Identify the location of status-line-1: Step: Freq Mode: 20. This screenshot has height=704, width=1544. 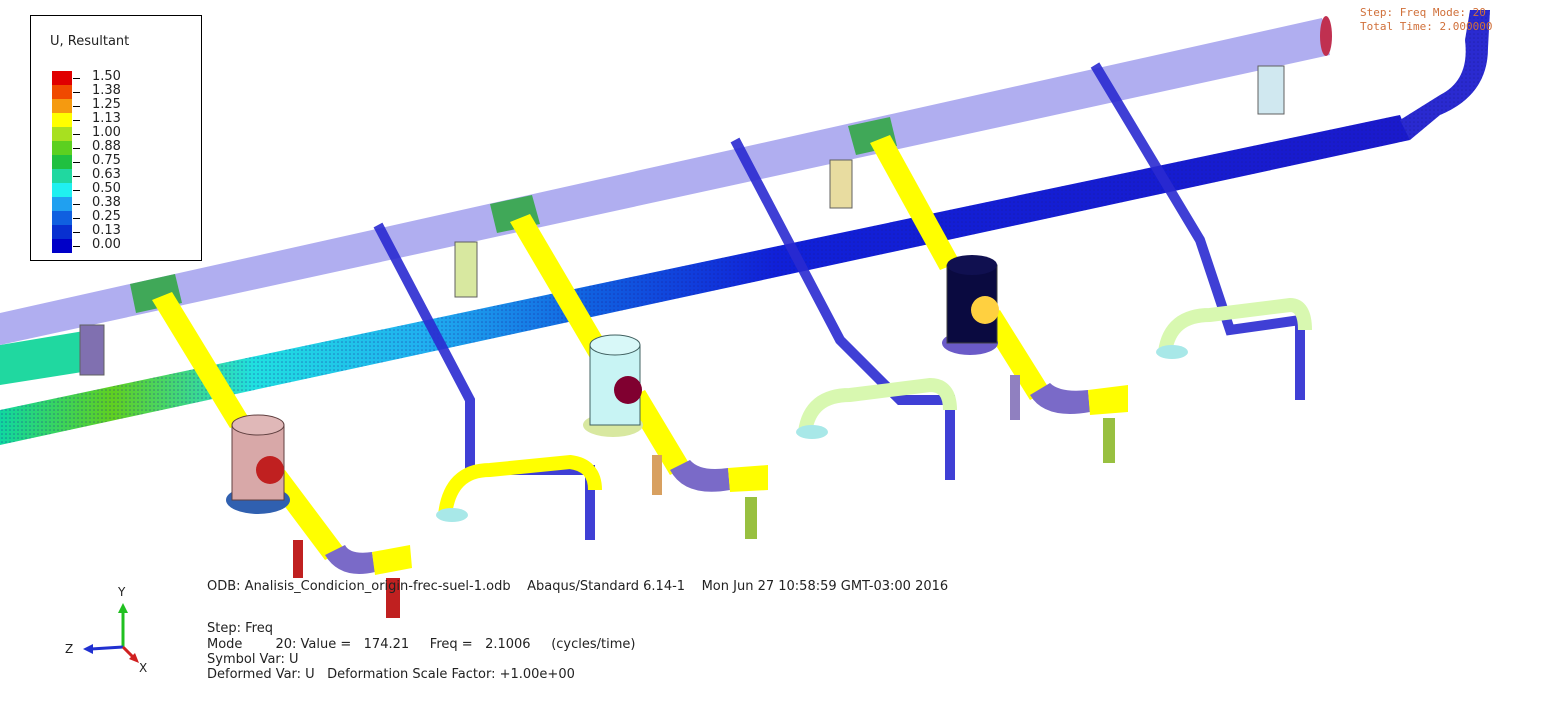
(1423, 12).